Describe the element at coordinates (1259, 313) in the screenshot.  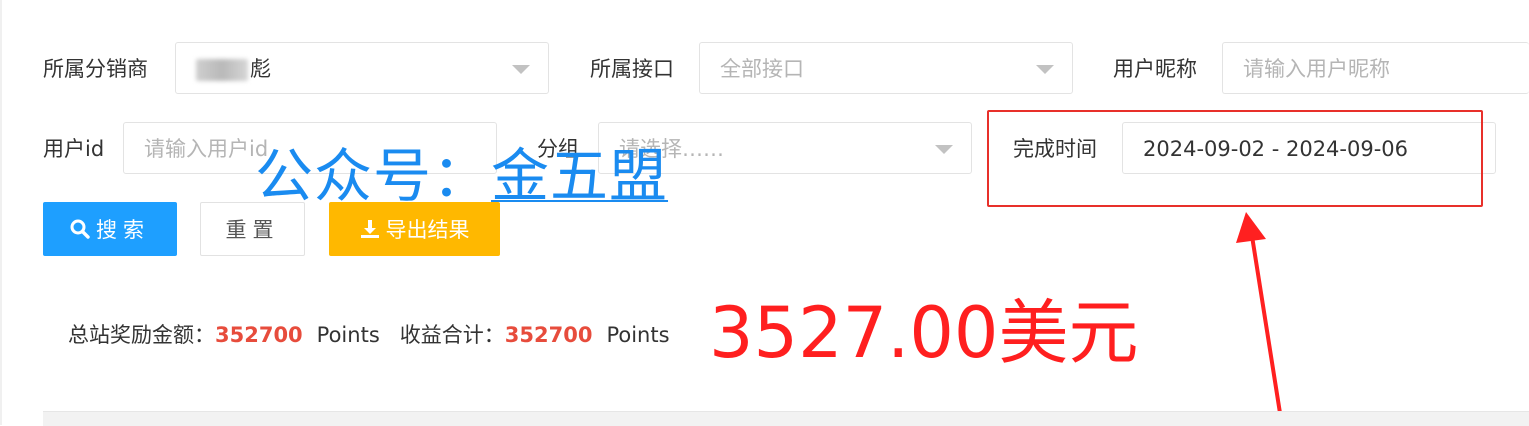
I see `arrow-annotation` at that location.